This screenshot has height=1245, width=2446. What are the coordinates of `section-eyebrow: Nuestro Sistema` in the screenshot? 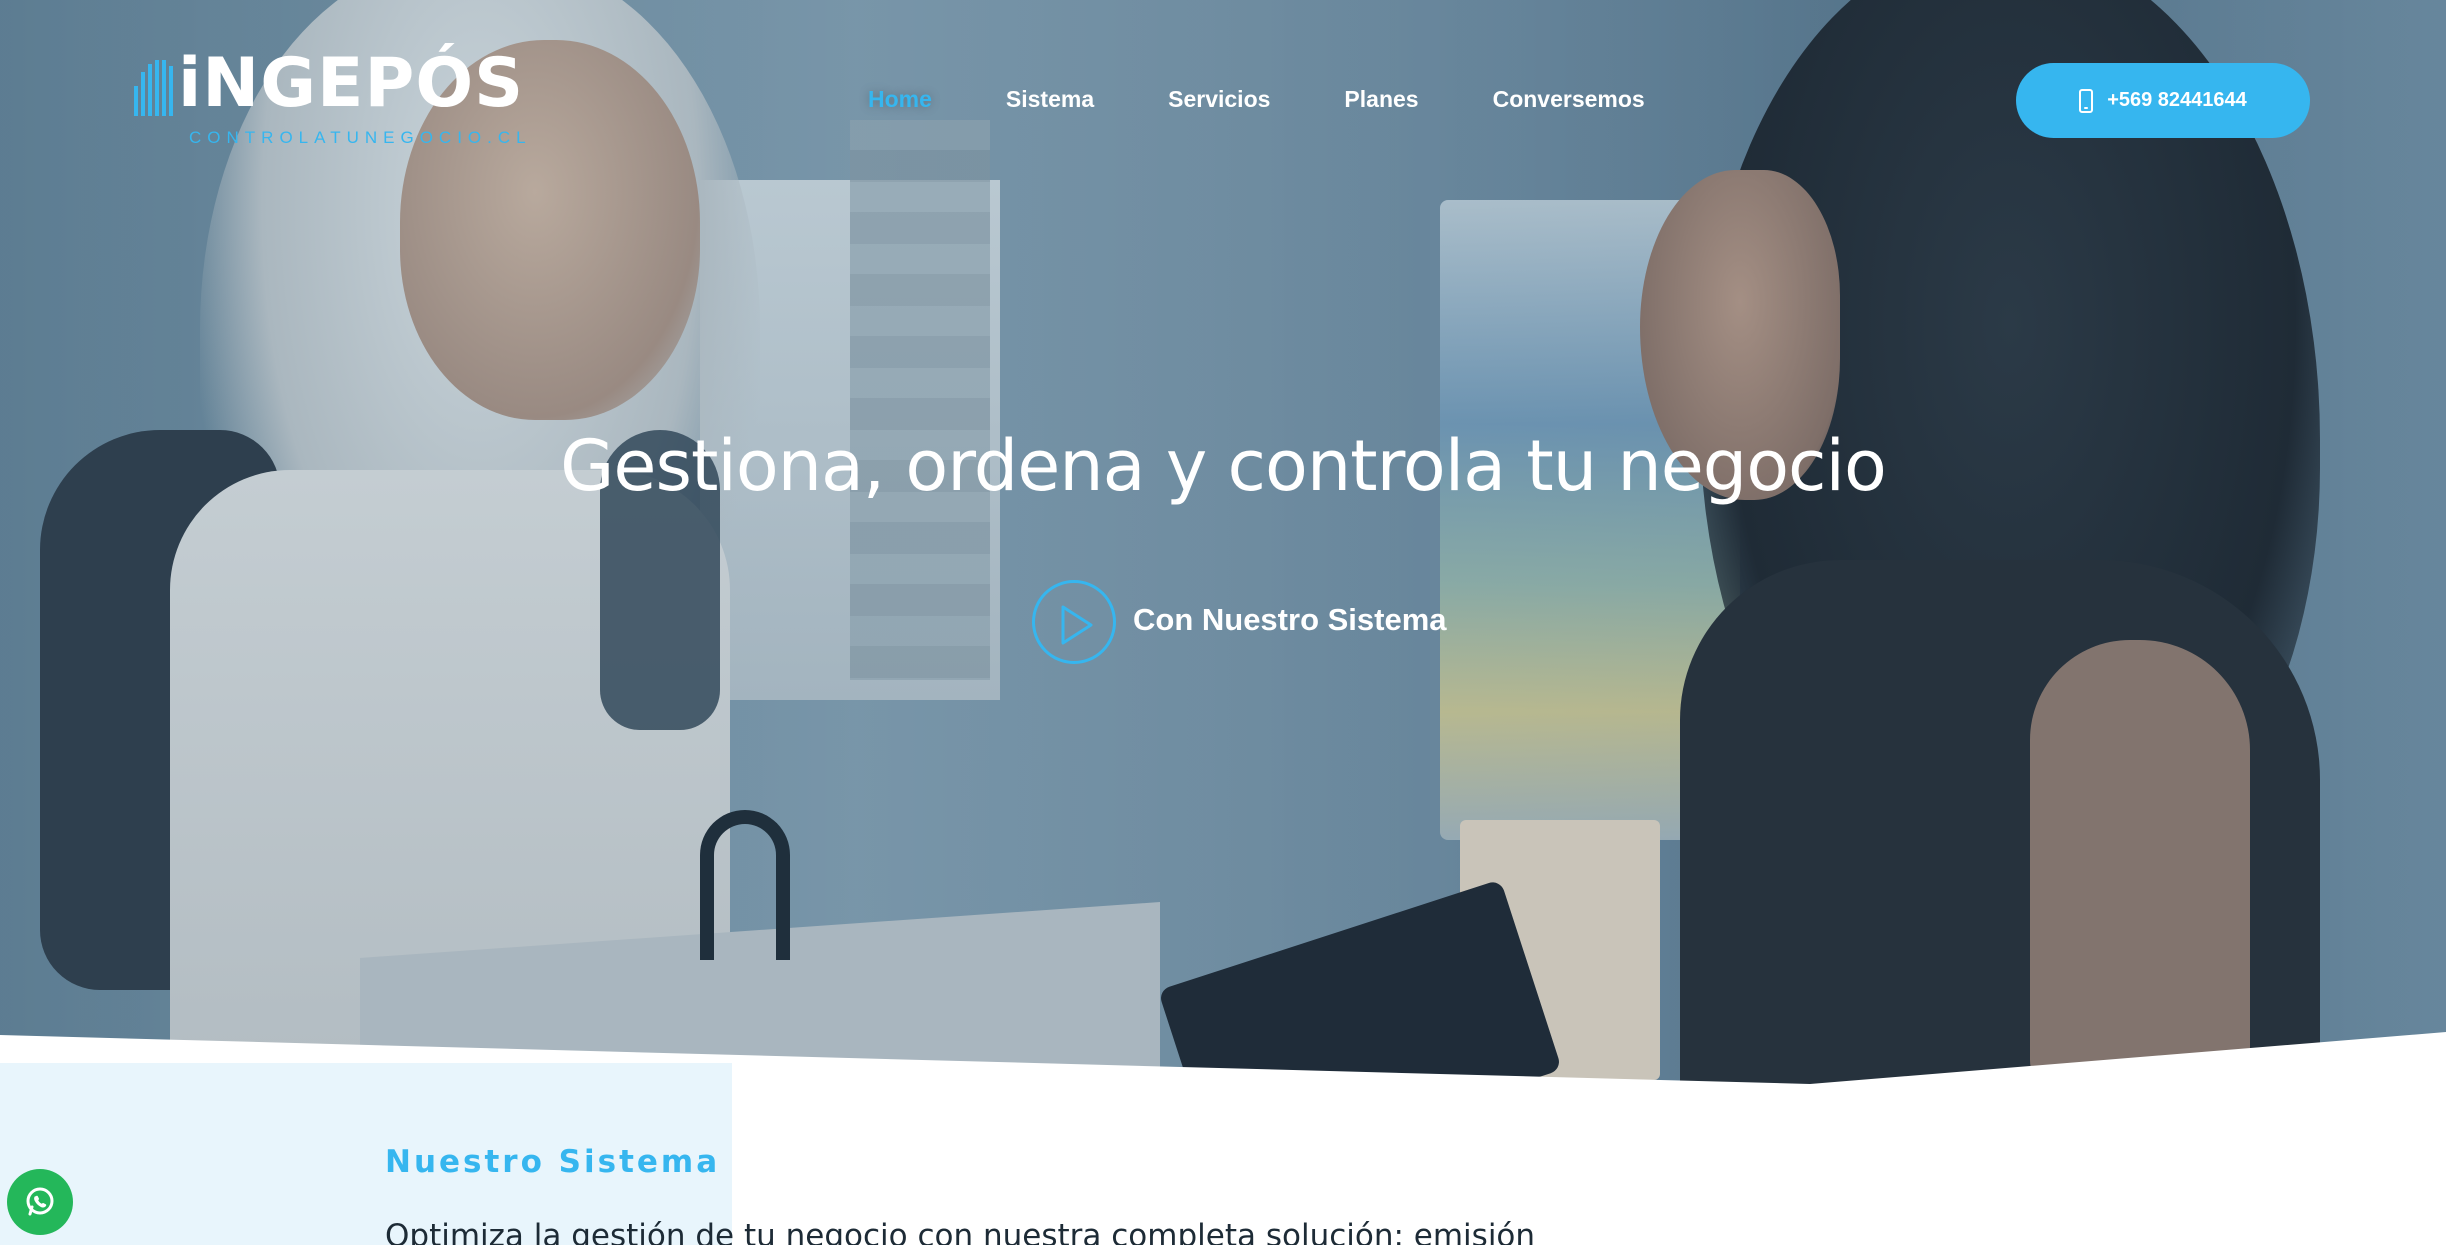 It's located at (553, 1162).